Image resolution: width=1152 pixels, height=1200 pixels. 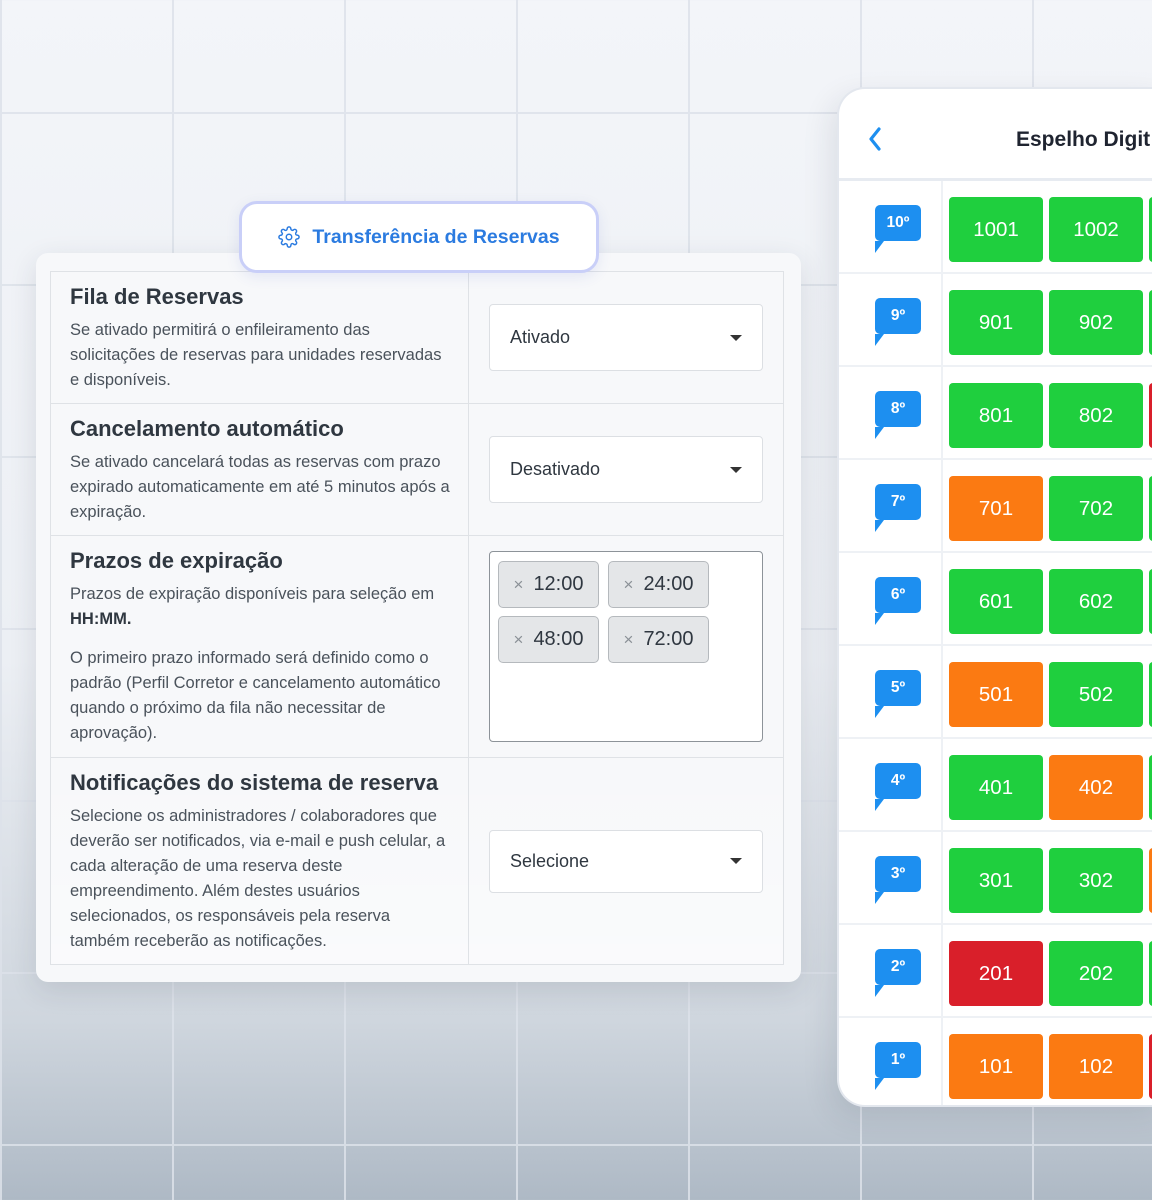 I want to click on tag-label: 72:00, so click(x=668, y=639).